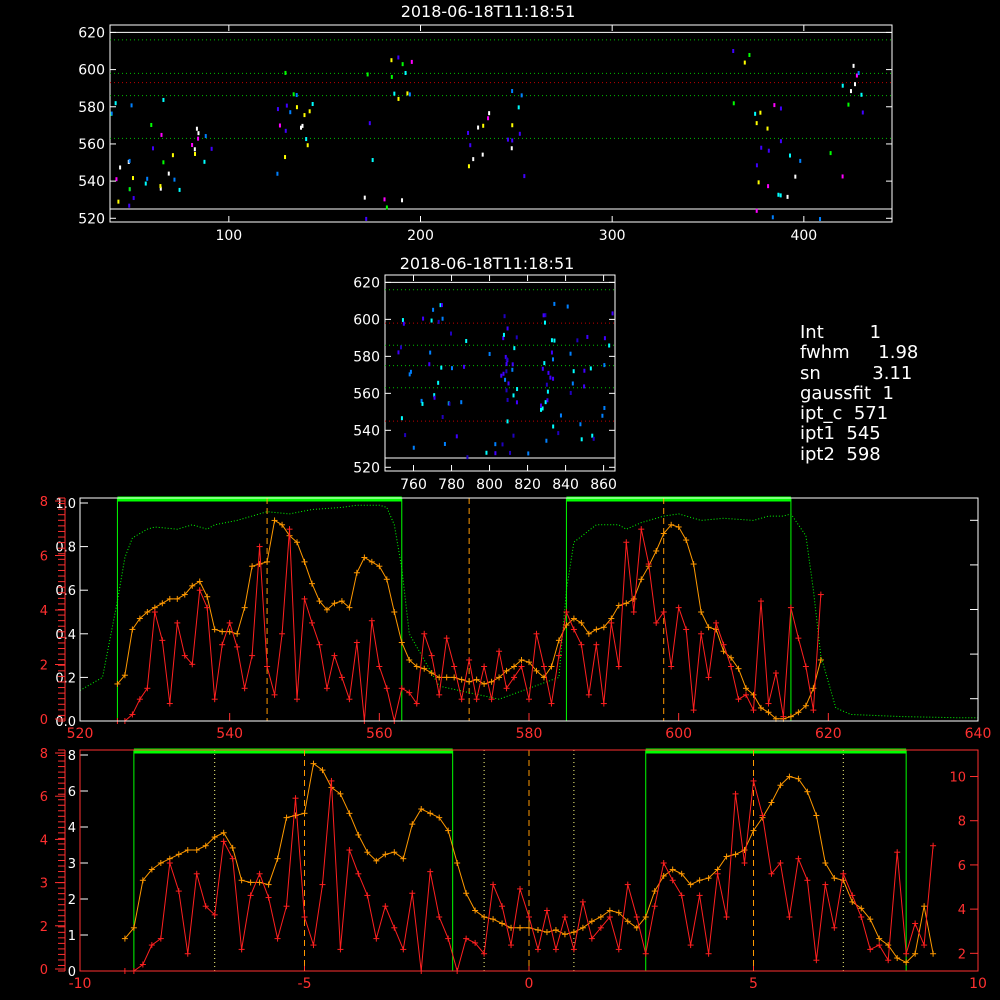  Describe the element at coordinates (91, 219) in the screenshot. I see `p1-y-tick-label: 520` at that location.